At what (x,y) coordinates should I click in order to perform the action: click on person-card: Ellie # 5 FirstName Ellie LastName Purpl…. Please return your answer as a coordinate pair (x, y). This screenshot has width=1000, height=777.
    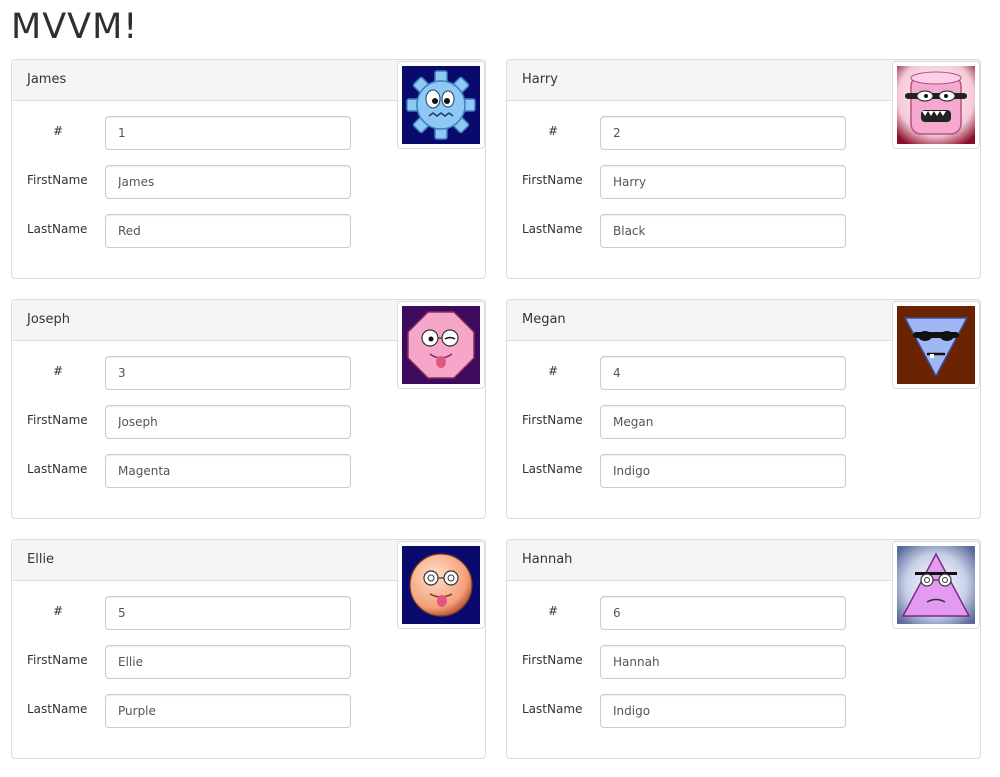
    Looking at the image, I should click on (248, 649).